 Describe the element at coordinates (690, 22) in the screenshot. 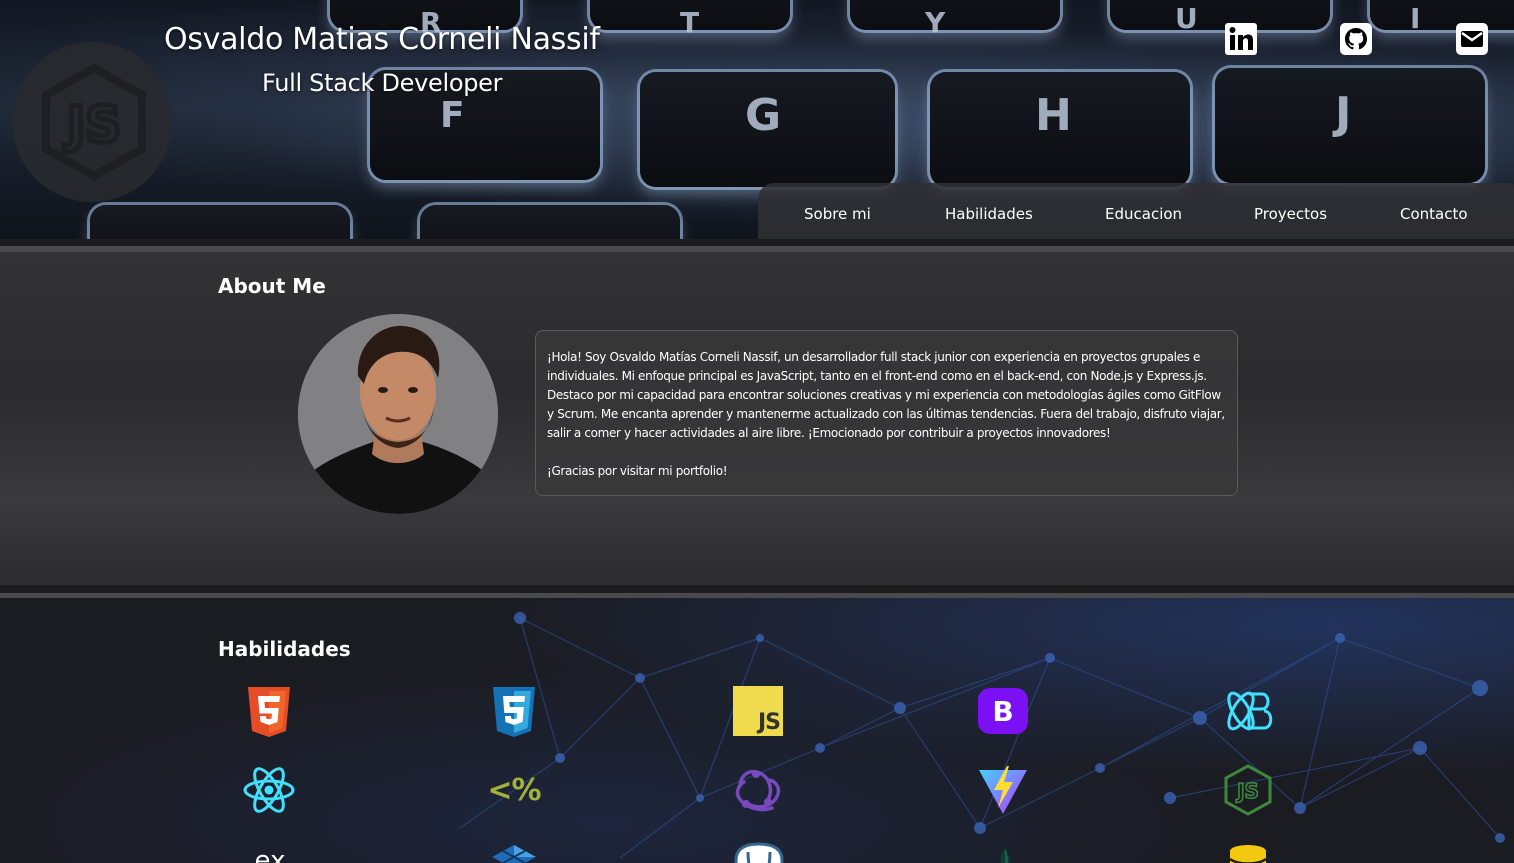

I see `key-letter: T` at that location.